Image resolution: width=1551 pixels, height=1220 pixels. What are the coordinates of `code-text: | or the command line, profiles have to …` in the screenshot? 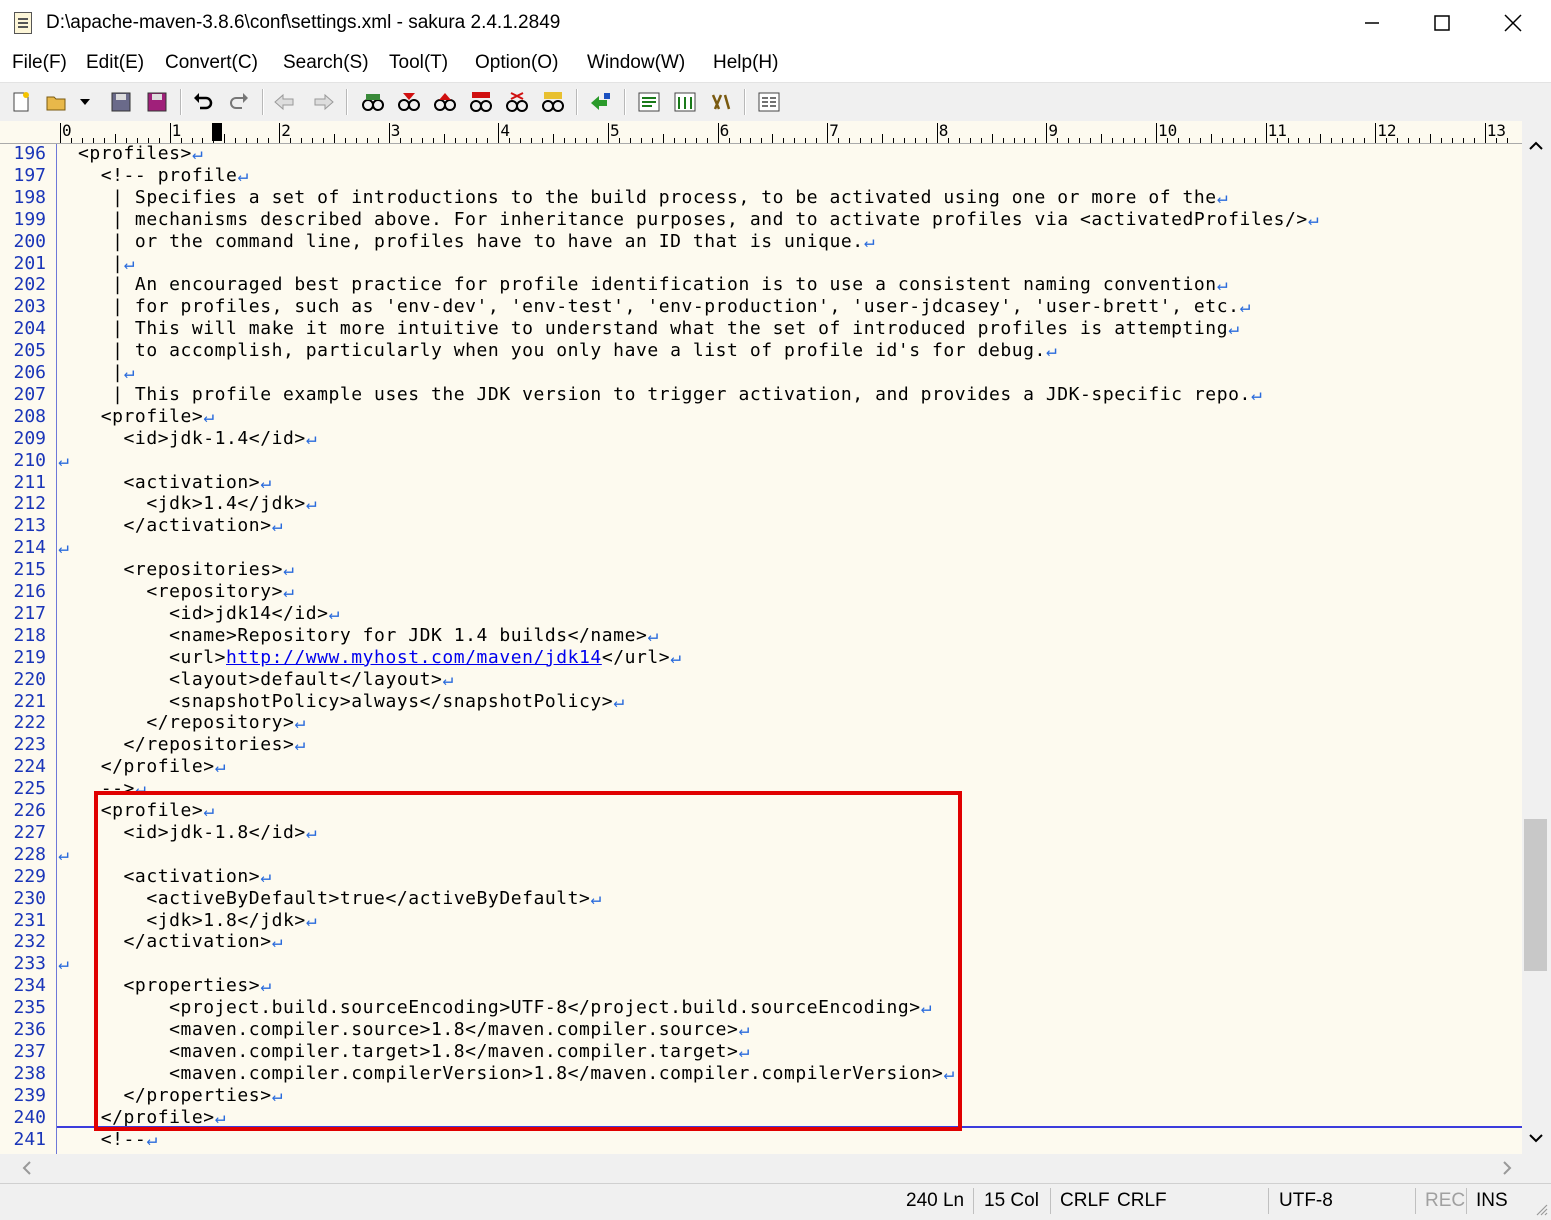 It's located at (476, 242).